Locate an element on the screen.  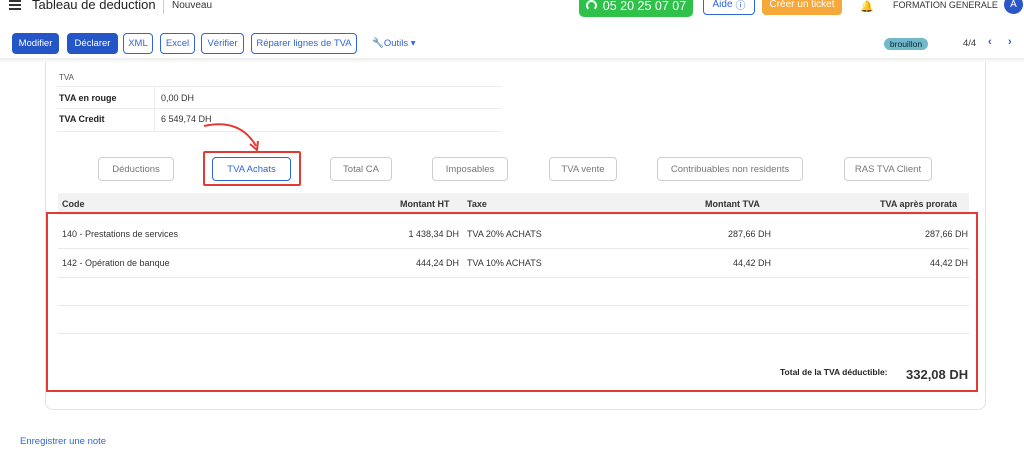
support-phone-button: 05 20 25 07 07 is located at coordinates (636, 8).